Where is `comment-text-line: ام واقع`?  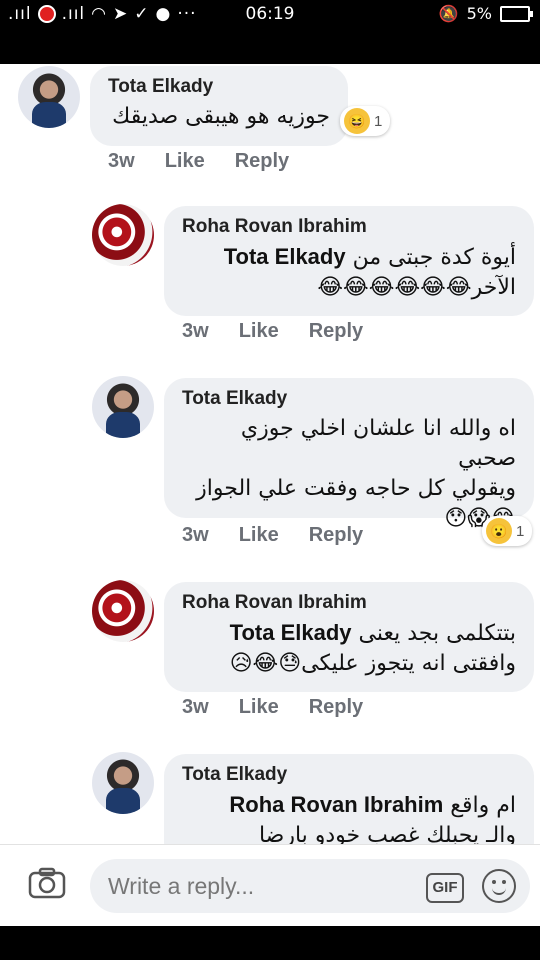 comment-text-line: ام واقع is located at coordinates (483, 805).